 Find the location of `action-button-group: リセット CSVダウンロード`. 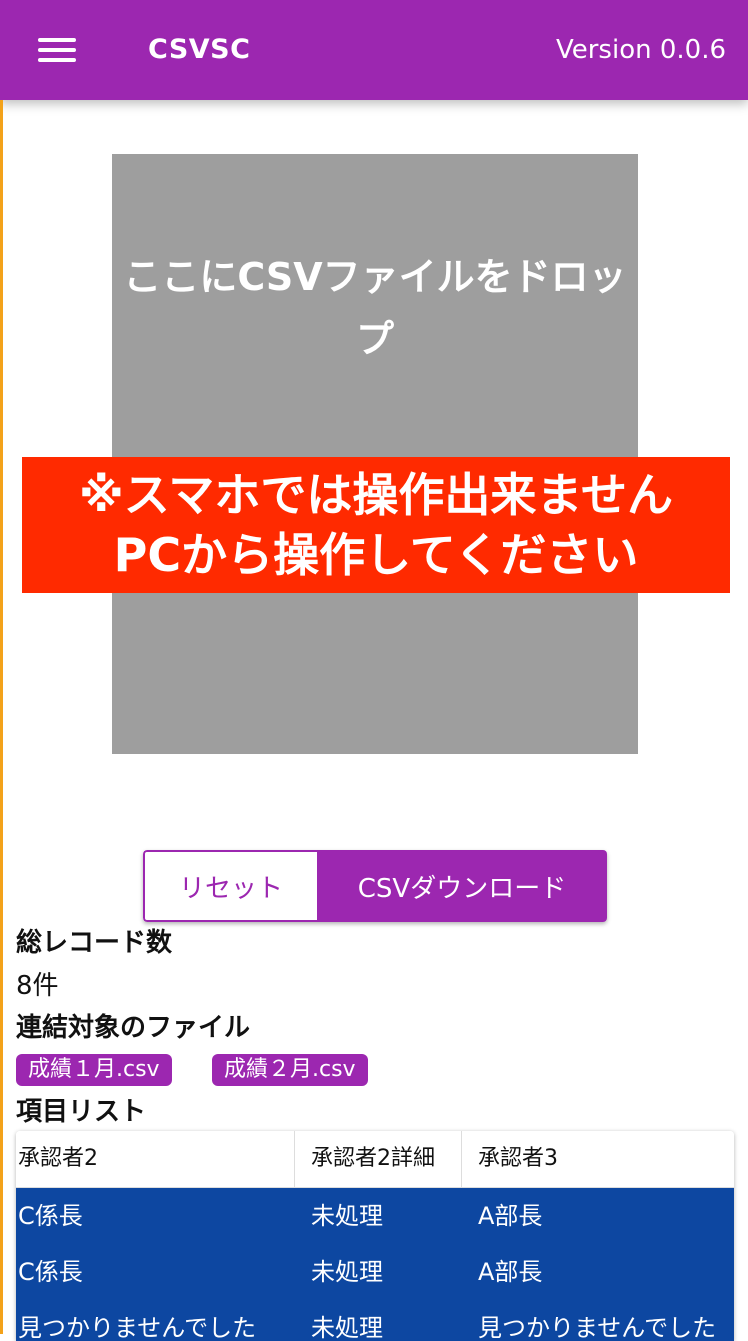

action-button-group: リセット CSVダウンロード is located at coordinates (375, 886).